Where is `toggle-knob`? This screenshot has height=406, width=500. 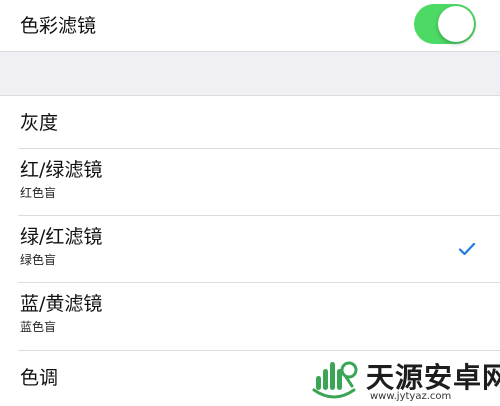 toggle-knob is located at coordinates (456, 24).